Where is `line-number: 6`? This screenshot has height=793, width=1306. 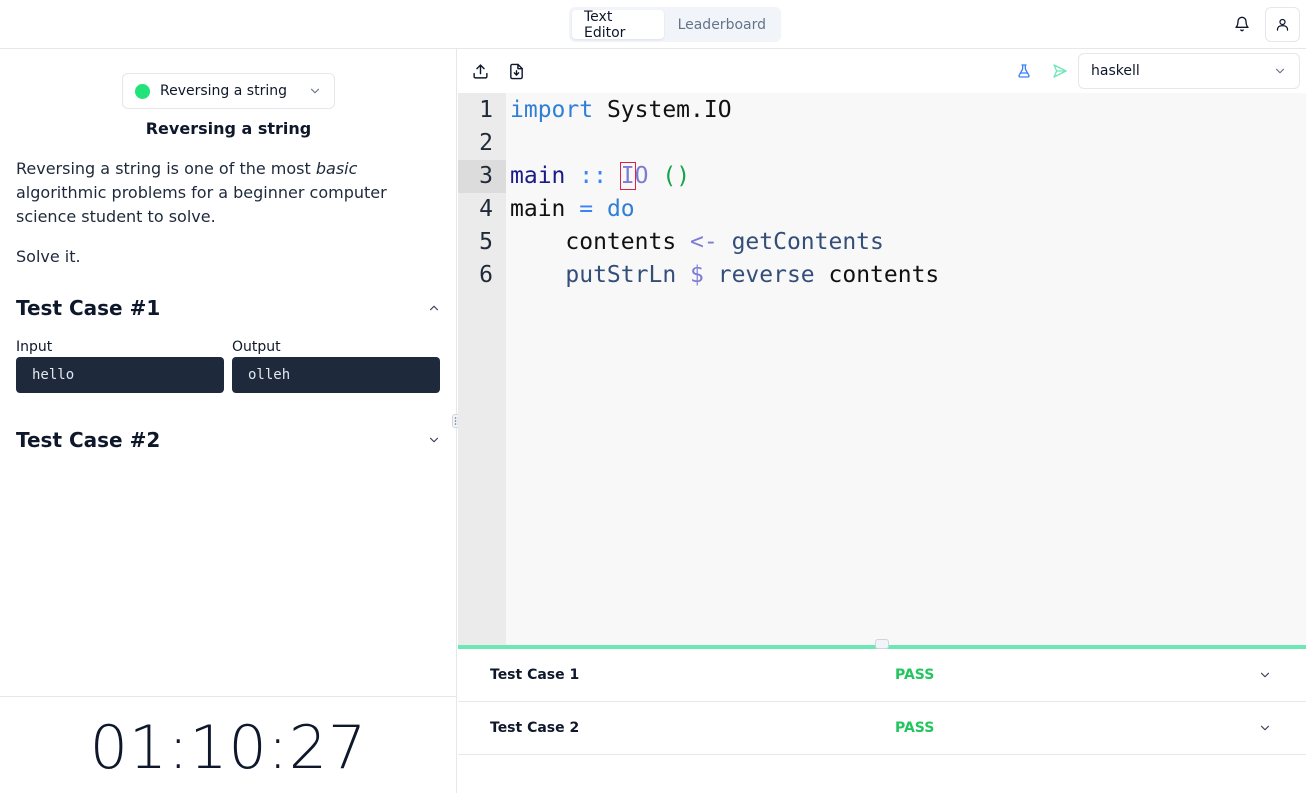
line-number: 6 is located at coordinates (486, 275).